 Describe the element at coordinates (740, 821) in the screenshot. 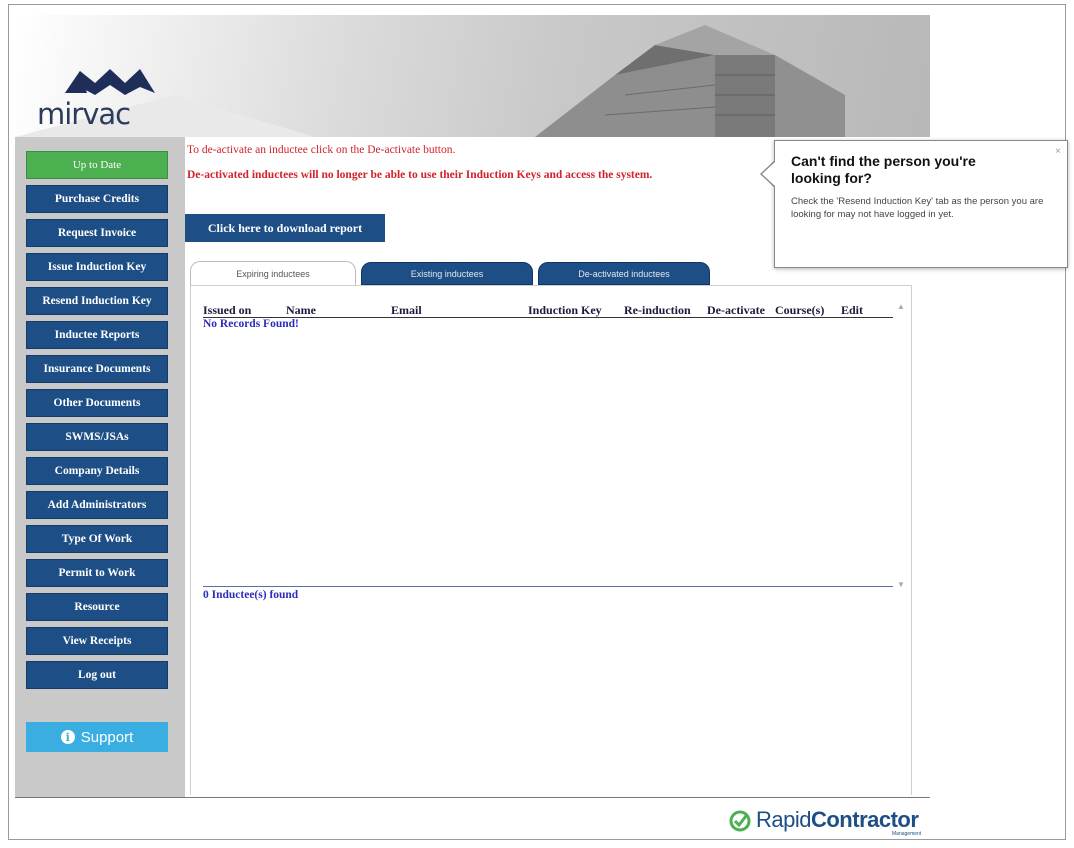

I see `check-circle-icon` at that location.